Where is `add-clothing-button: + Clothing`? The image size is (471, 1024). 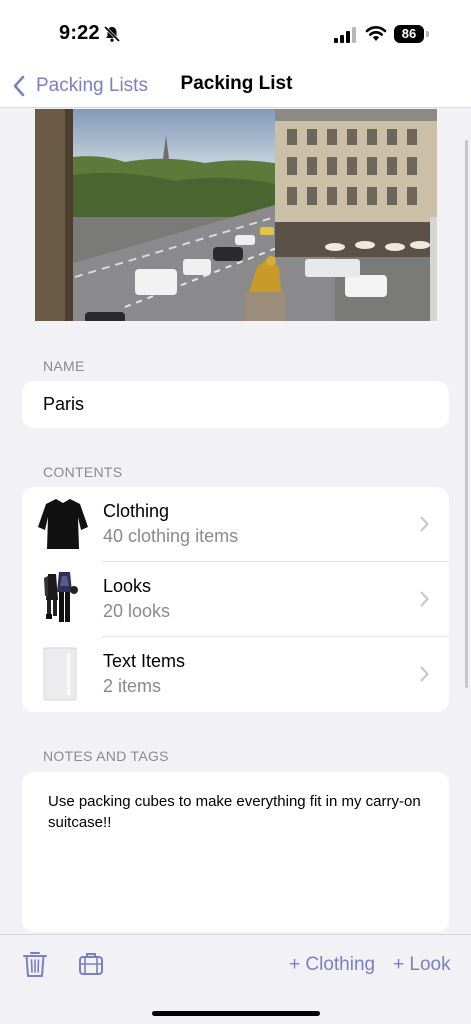
add-clothing-button: + Clothing is located at coordinates (332, 965).